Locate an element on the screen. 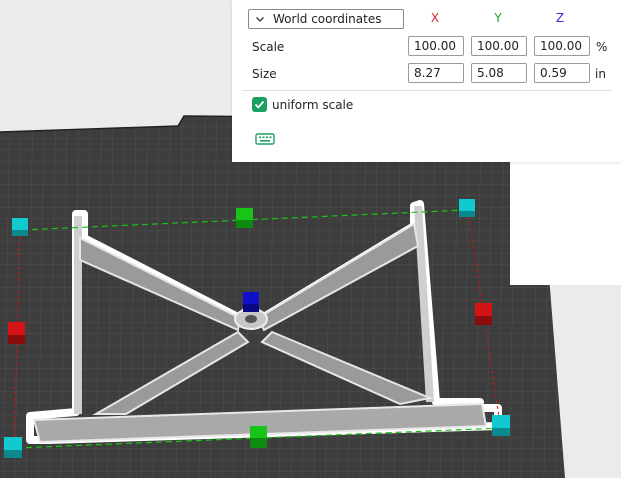 The height and width of the screenshot is (478, 621). size-label: Size is located at coordinates (264, 74).